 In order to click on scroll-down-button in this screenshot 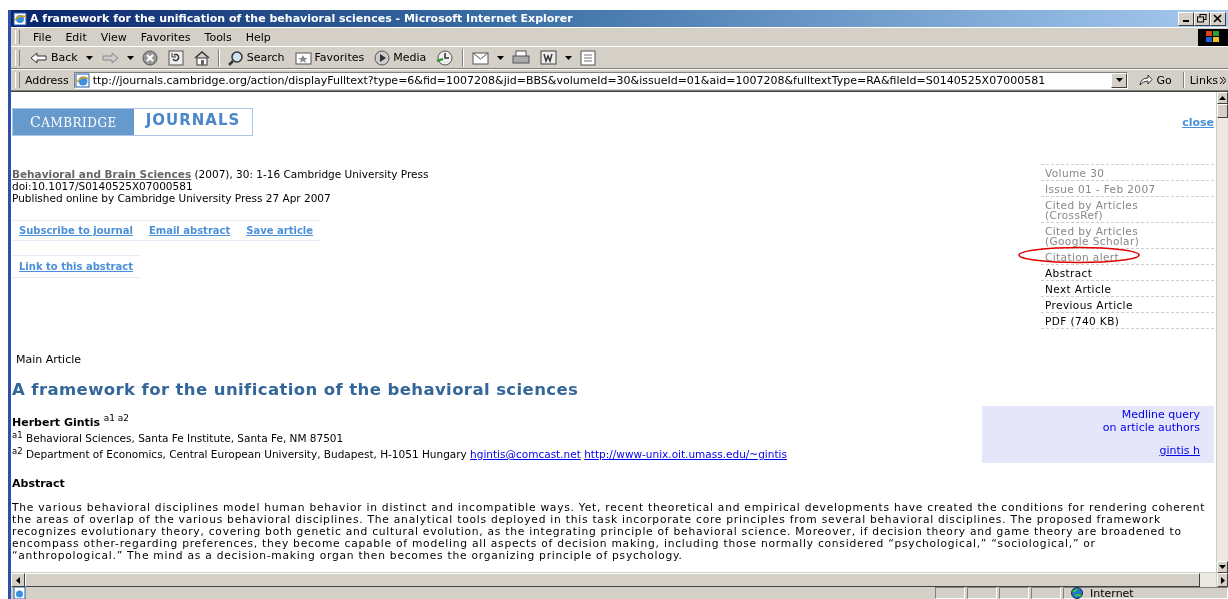, I will do `click(1222, 567)`.